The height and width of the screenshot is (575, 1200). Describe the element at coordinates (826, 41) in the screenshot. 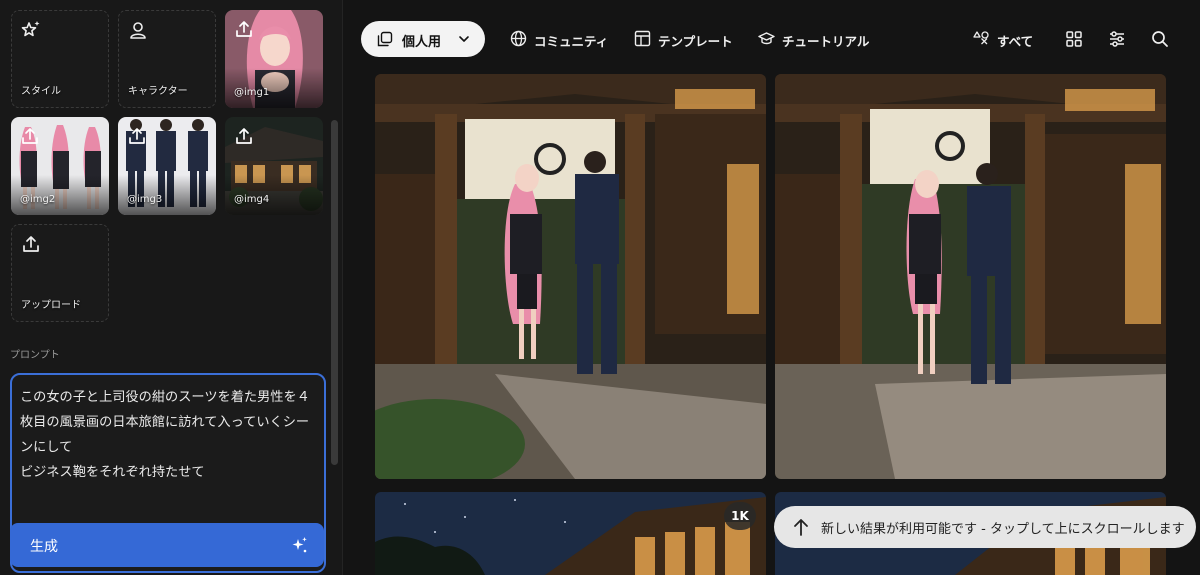

I see `nav-tutorial-label: チュートリアル` at that location.